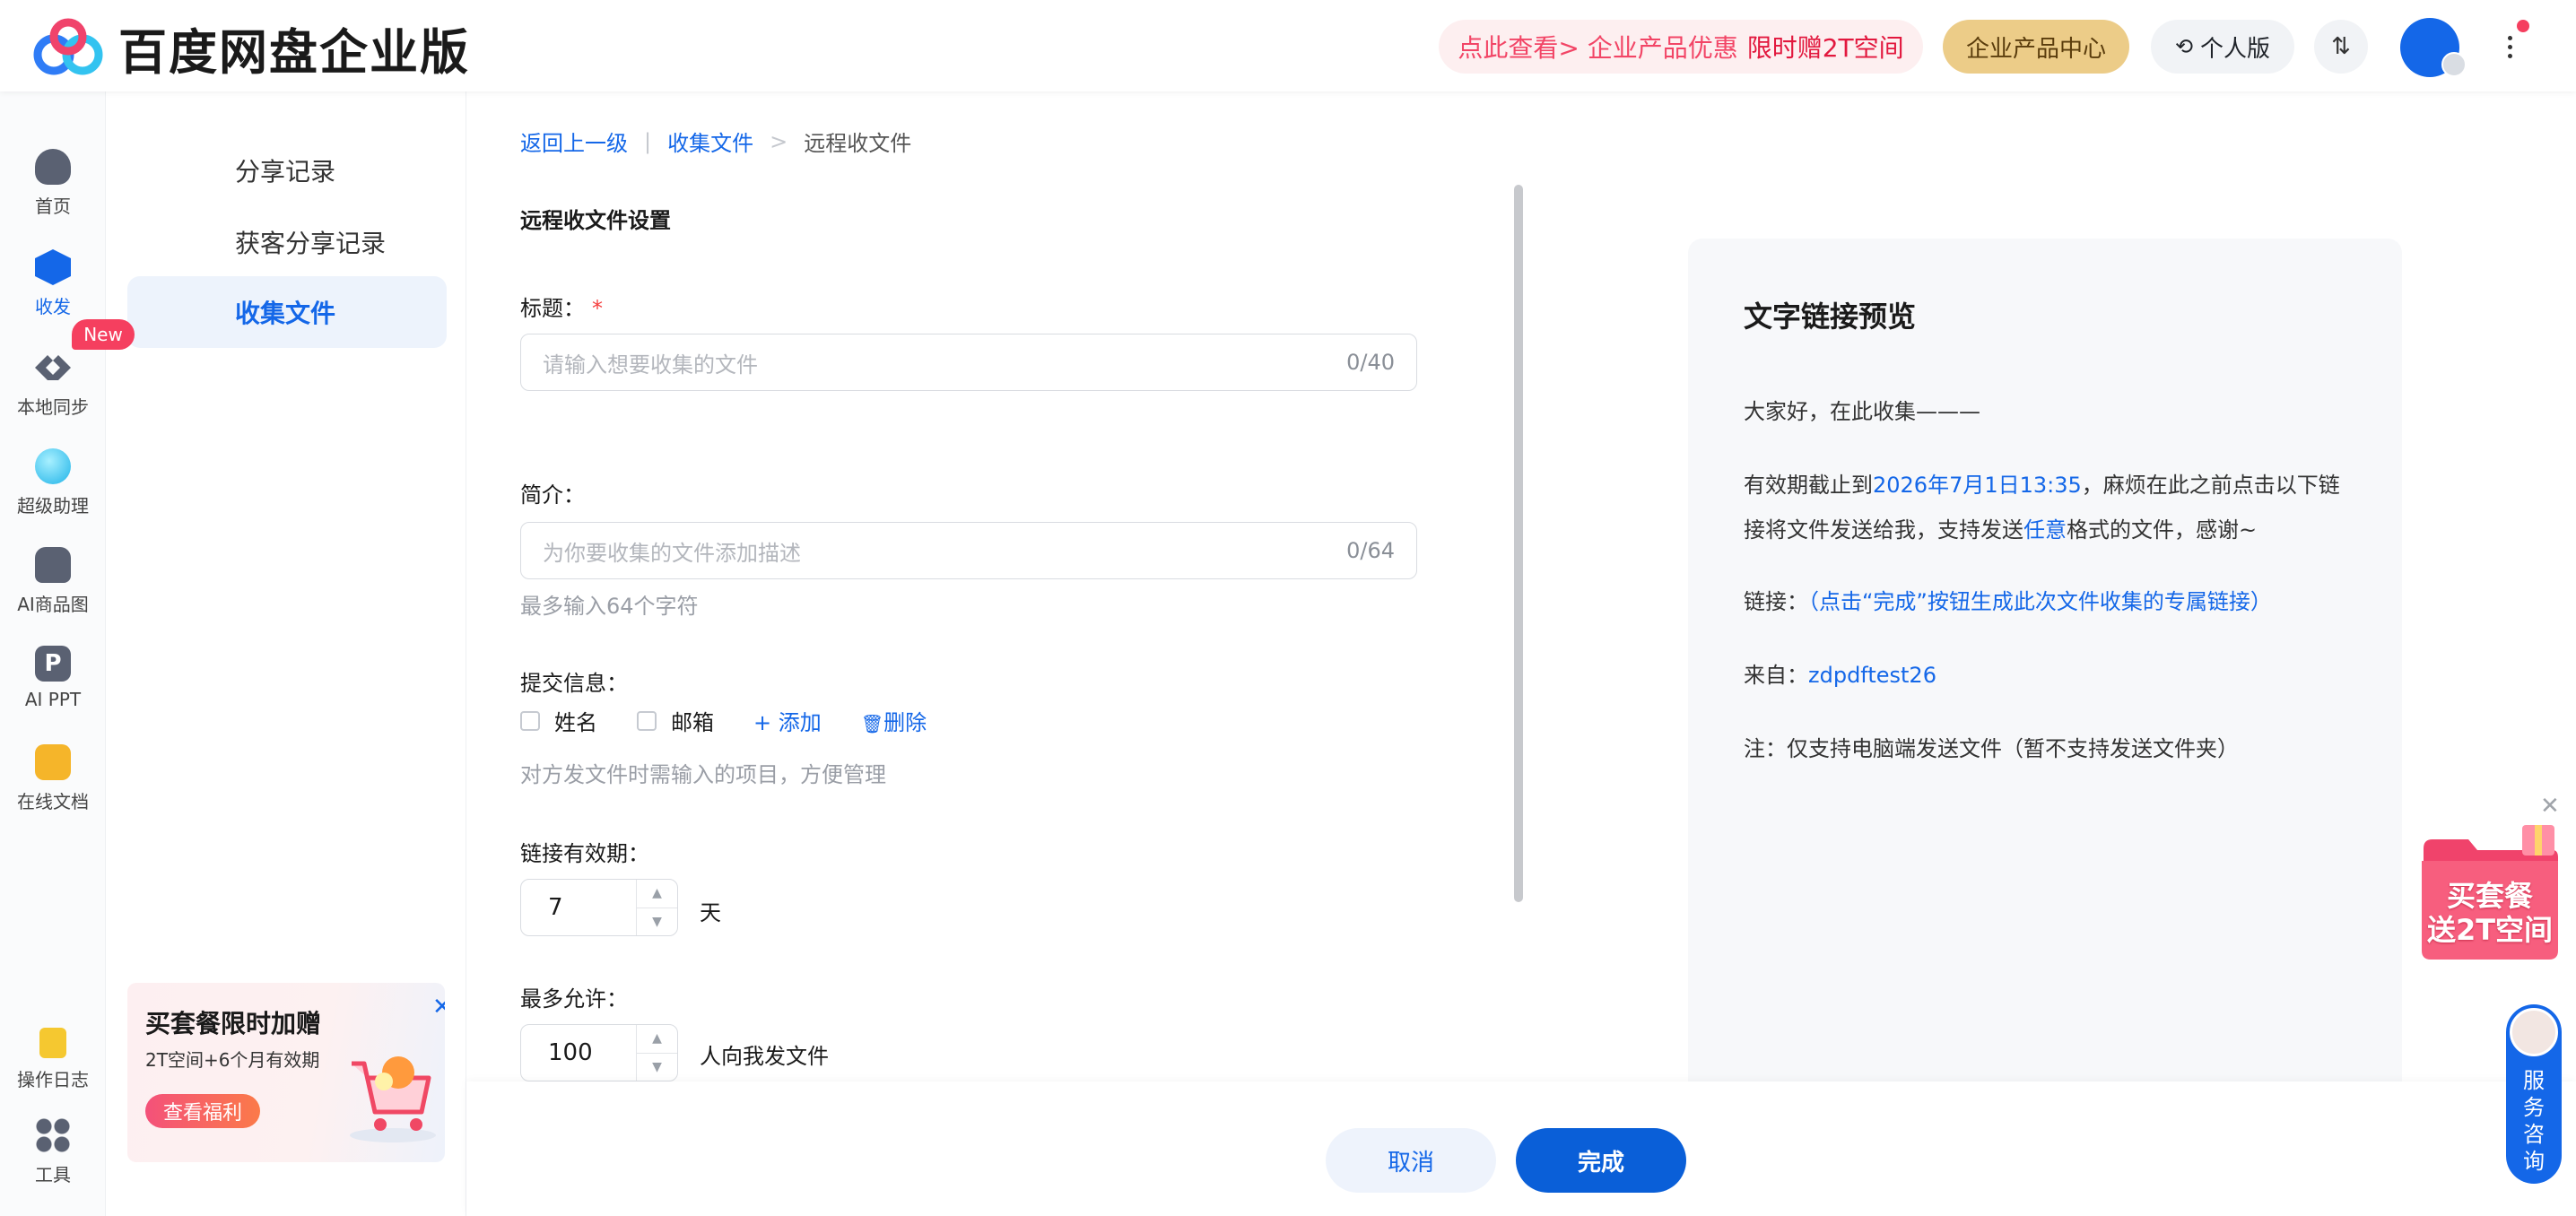 The width and height of the screenshot is (2576, 1216). I want to click on ppt-icon: P, so click(53, 664).